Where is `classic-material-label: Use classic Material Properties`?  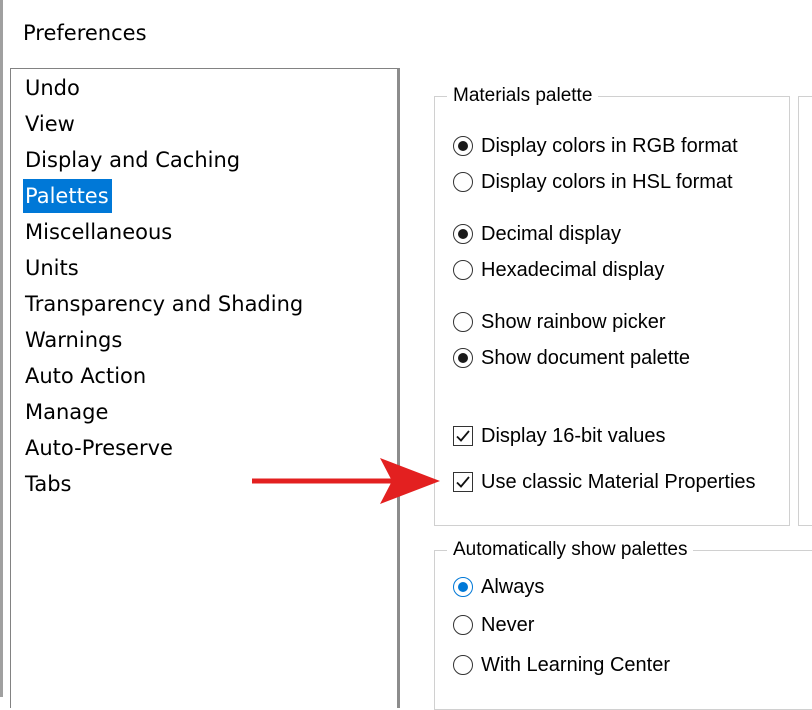 classic-material-label: Use classic Material Properties is located at coordinates (618, 481).